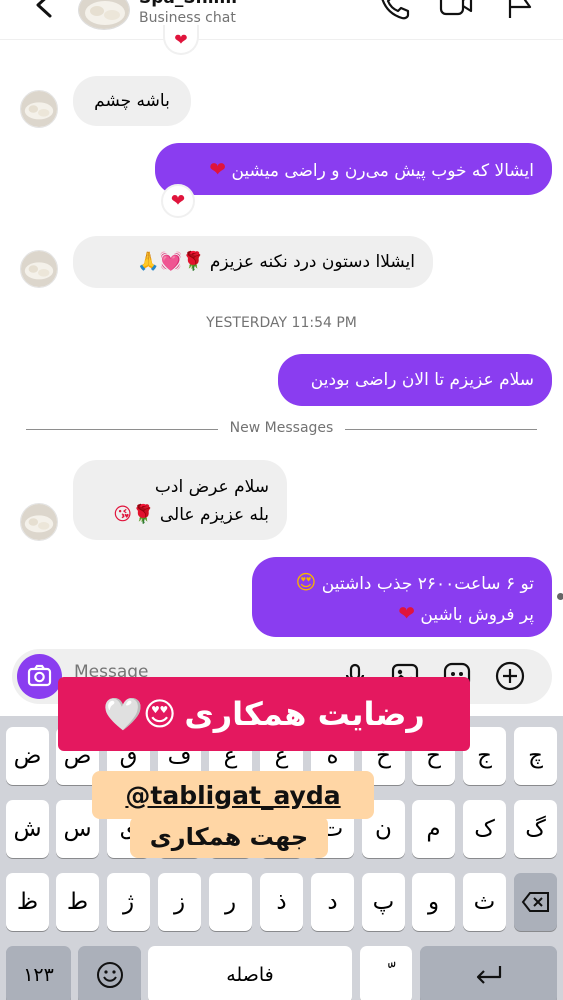  What do you see at coordinates (383, 902) in the screenshot?
I see `key: پ` at bounding box center [383, 902].